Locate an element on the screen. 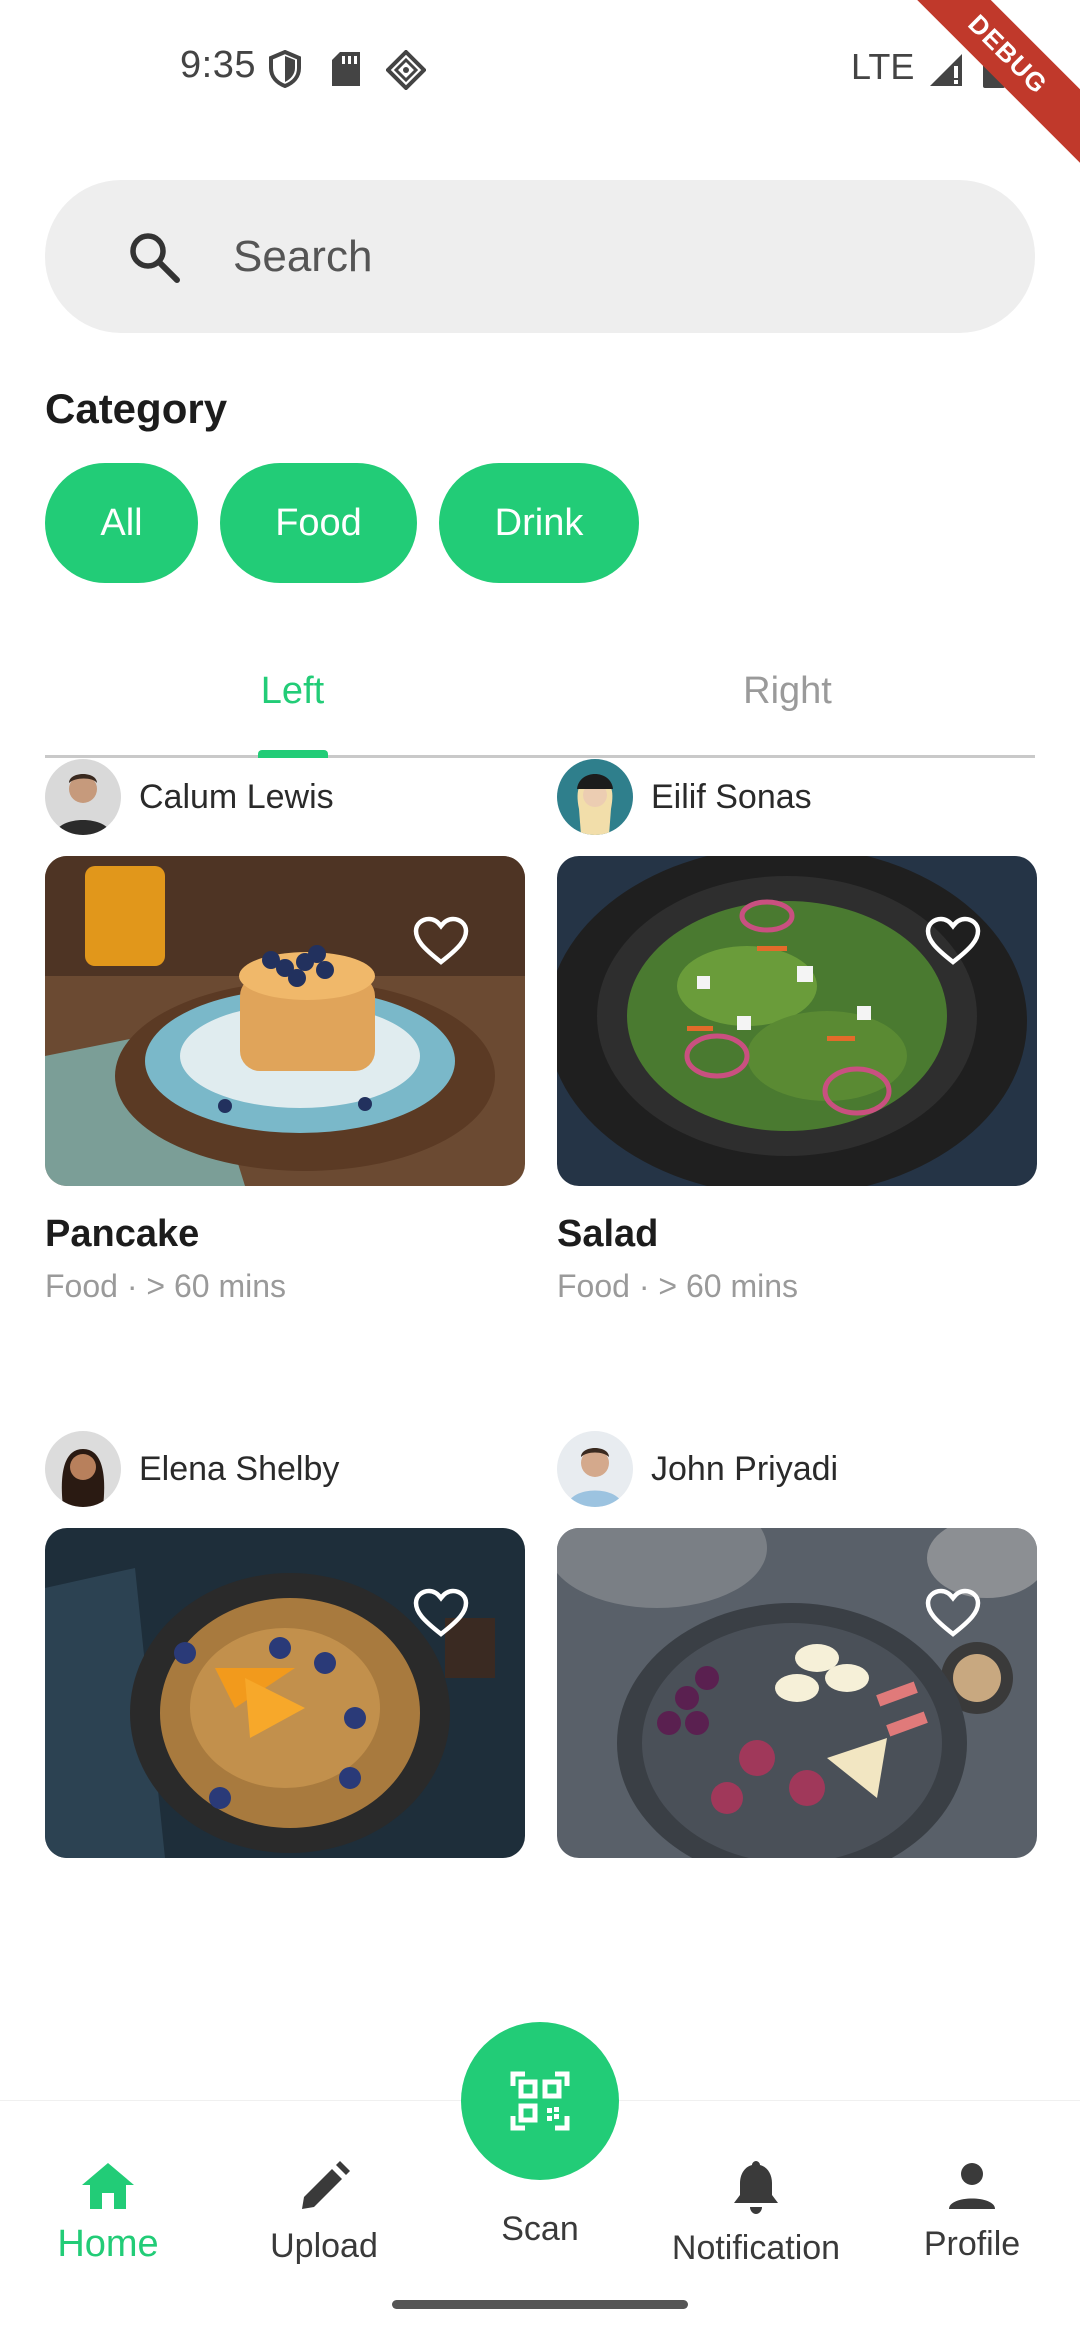 The image size is (1080, 2340). status-bar: 9:35 LTE DEBUG is located at coordinates (540, 89).